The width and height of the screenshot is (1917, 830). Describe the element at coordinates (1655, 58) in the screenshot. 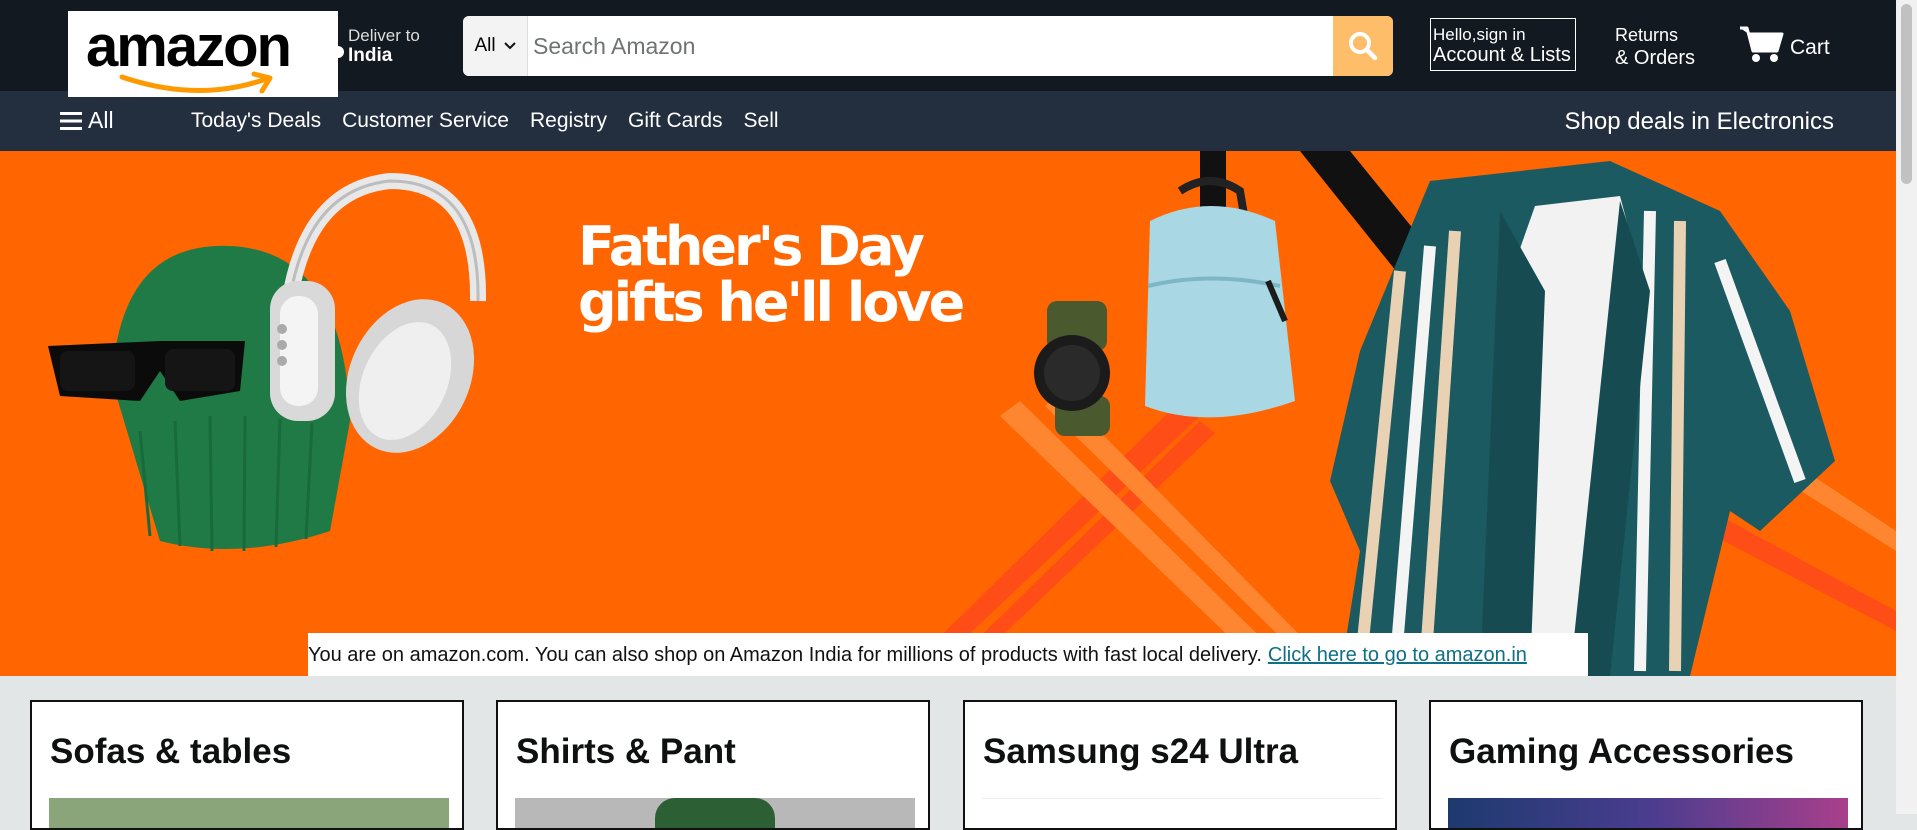

I see `orders-label: & Orders` at that location.